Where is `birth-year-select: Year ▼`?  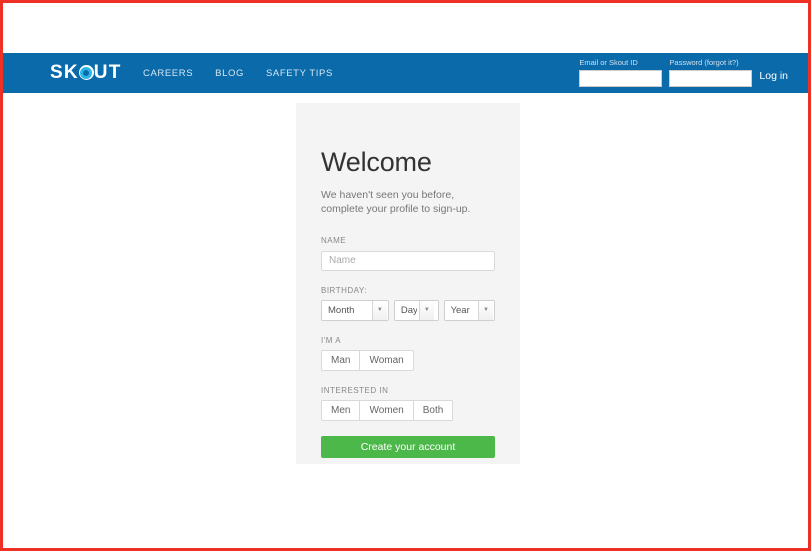 birth-year-select: Year ▼ is located at coordinates (469, 310).